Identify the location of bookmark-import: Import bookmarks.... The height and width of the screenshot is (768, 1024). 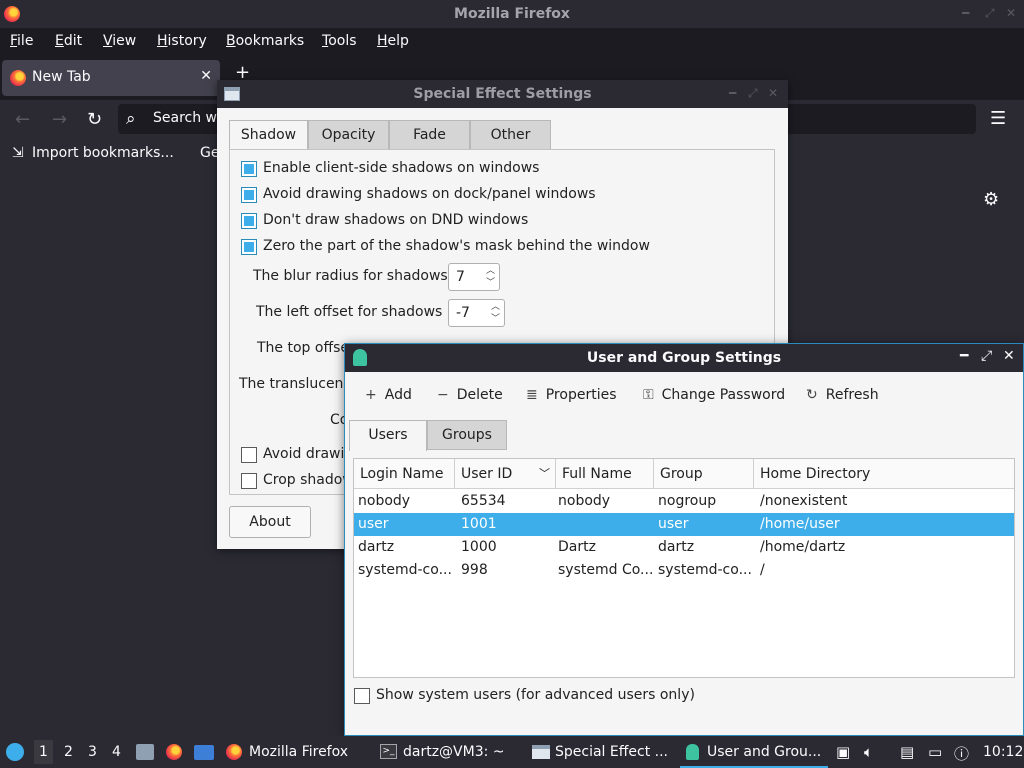
(103, 153).